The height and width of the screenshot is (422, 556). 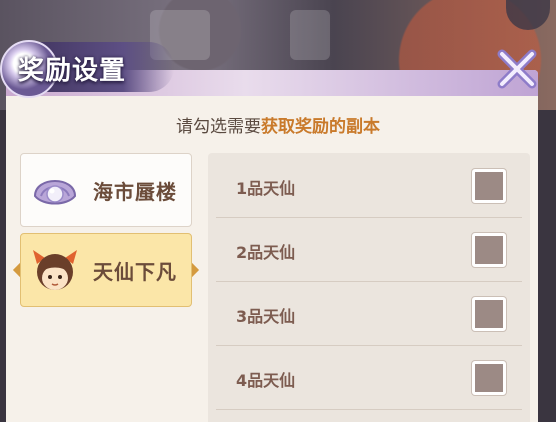 What do you see at coordinates (369, 378) in the screenshot?
I see `list-row: 4品天仙` at bounding box center [369, 378].